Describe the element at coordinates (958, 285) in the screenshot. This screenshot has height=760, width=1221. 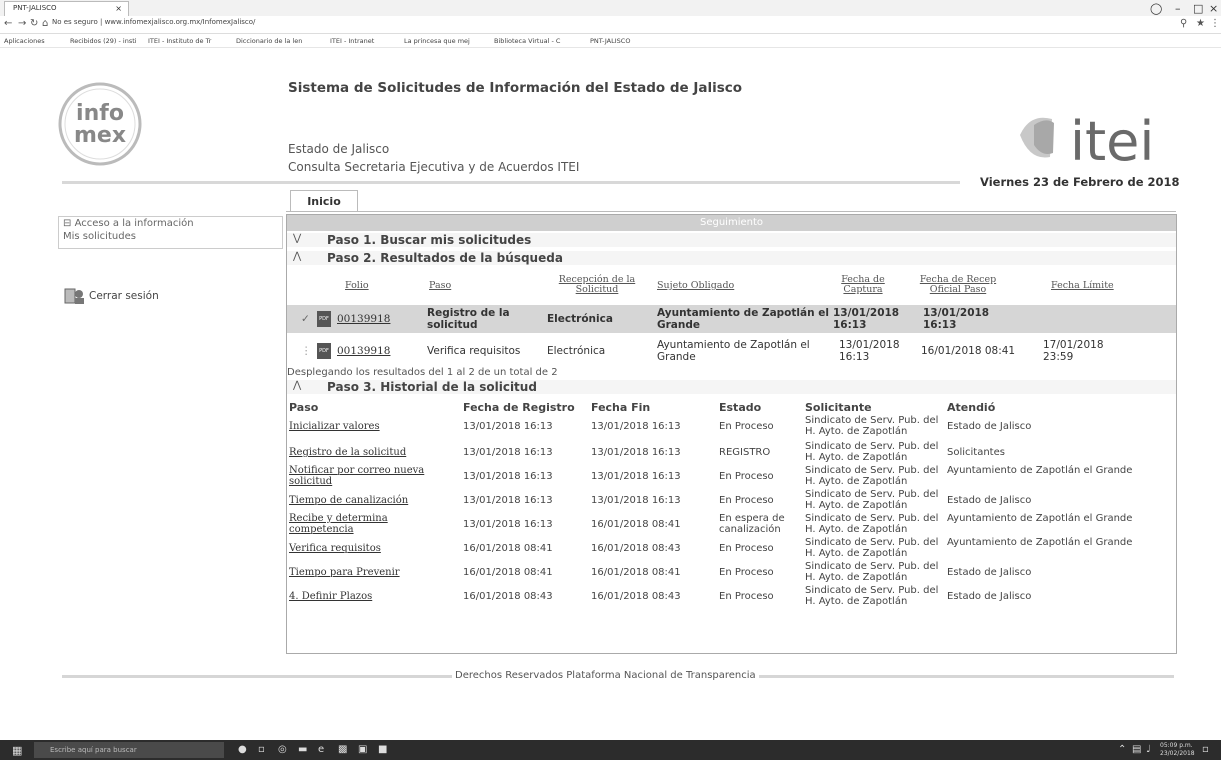
I see `col-header: Fecha de Recep Oficial Paso` at that location.